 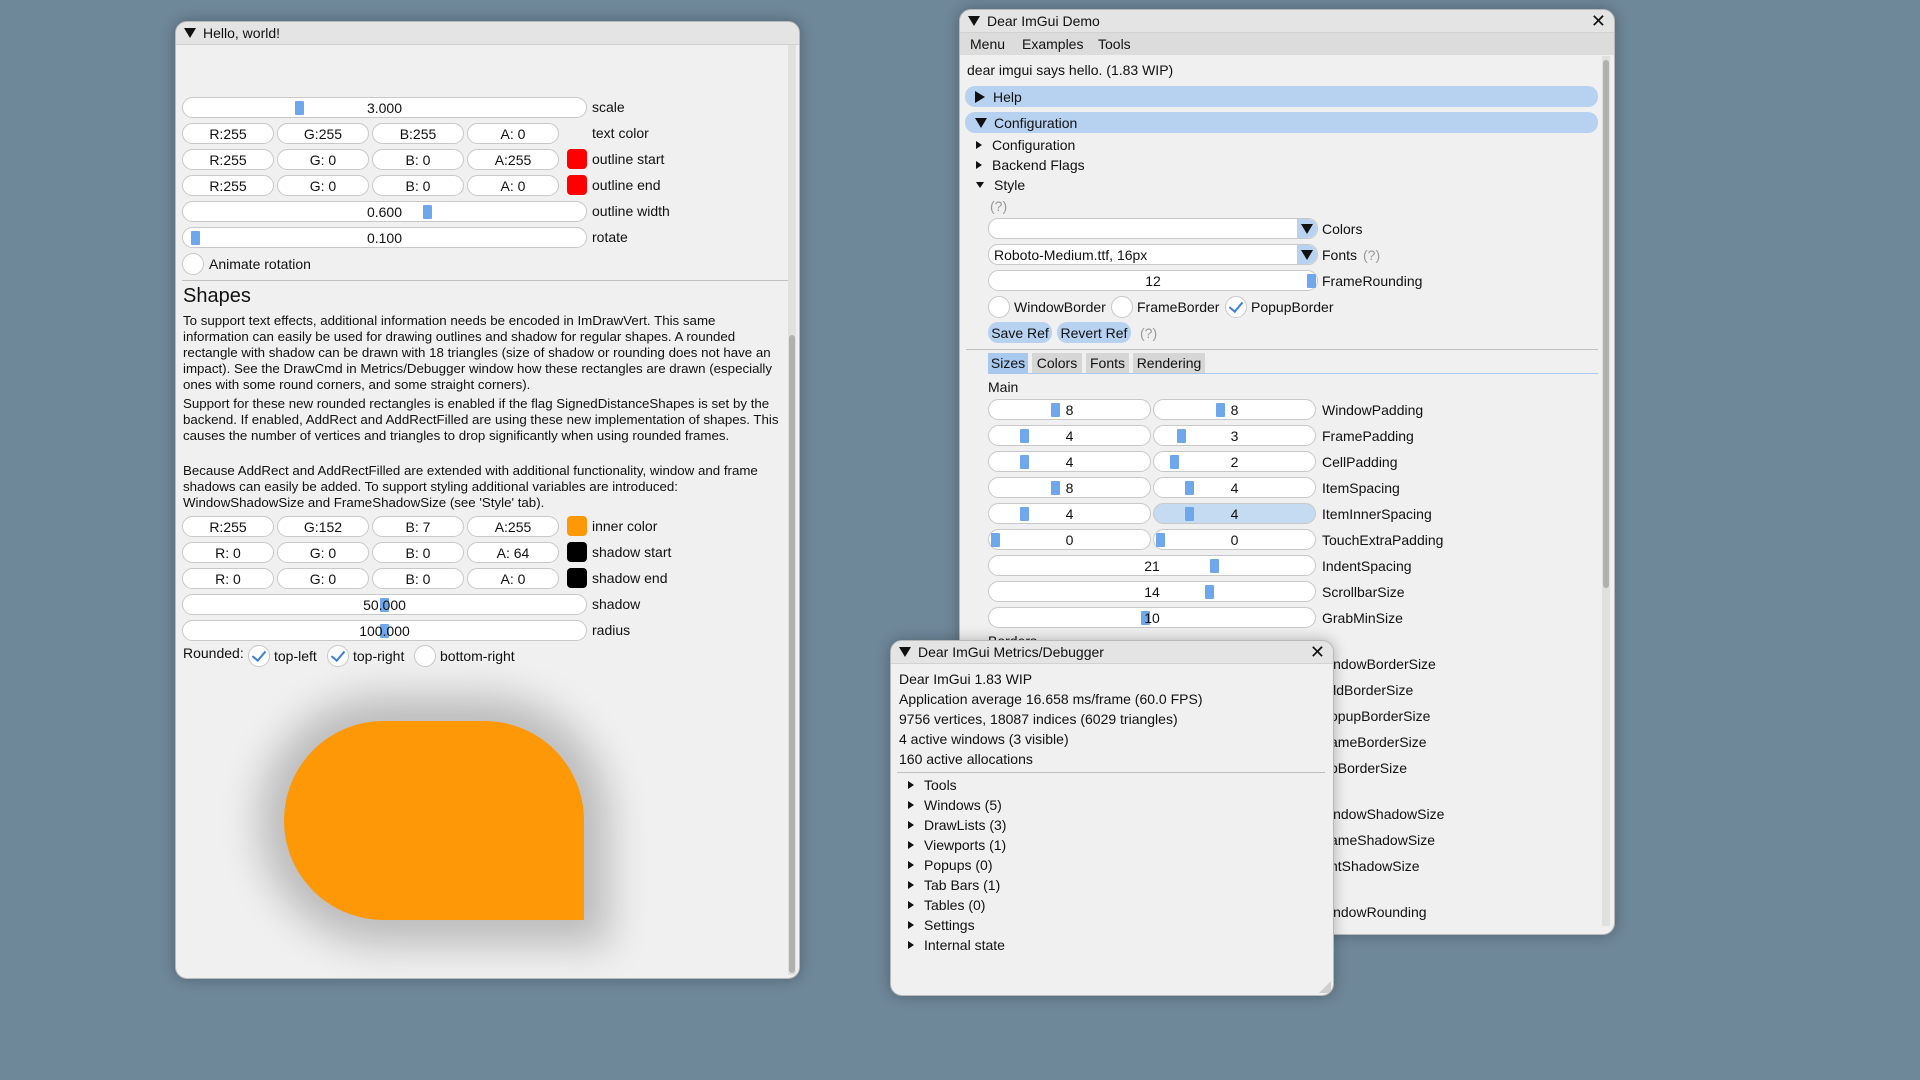 What do you see at coordinates (577, 133) in the screenshot?
I see `text-color-swatch` at bounding box center [577, 133].